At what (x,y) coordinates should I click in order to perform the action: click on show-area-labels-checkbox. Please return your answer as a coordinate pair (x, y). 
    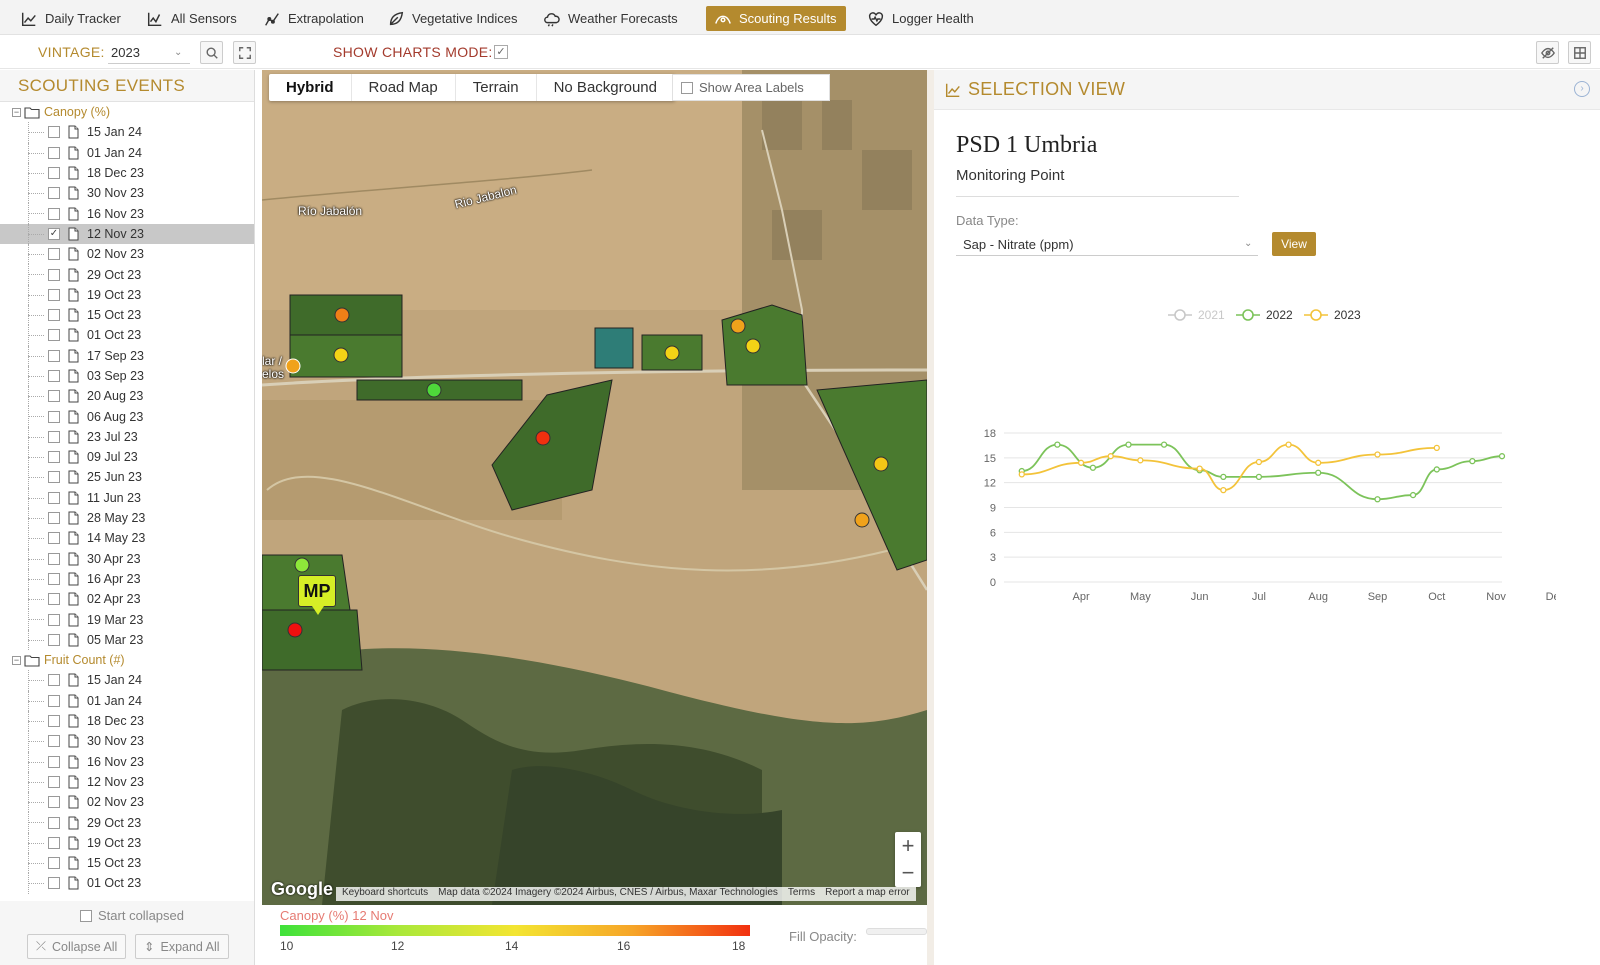
    Looking at the image, I should click on (687, 87).